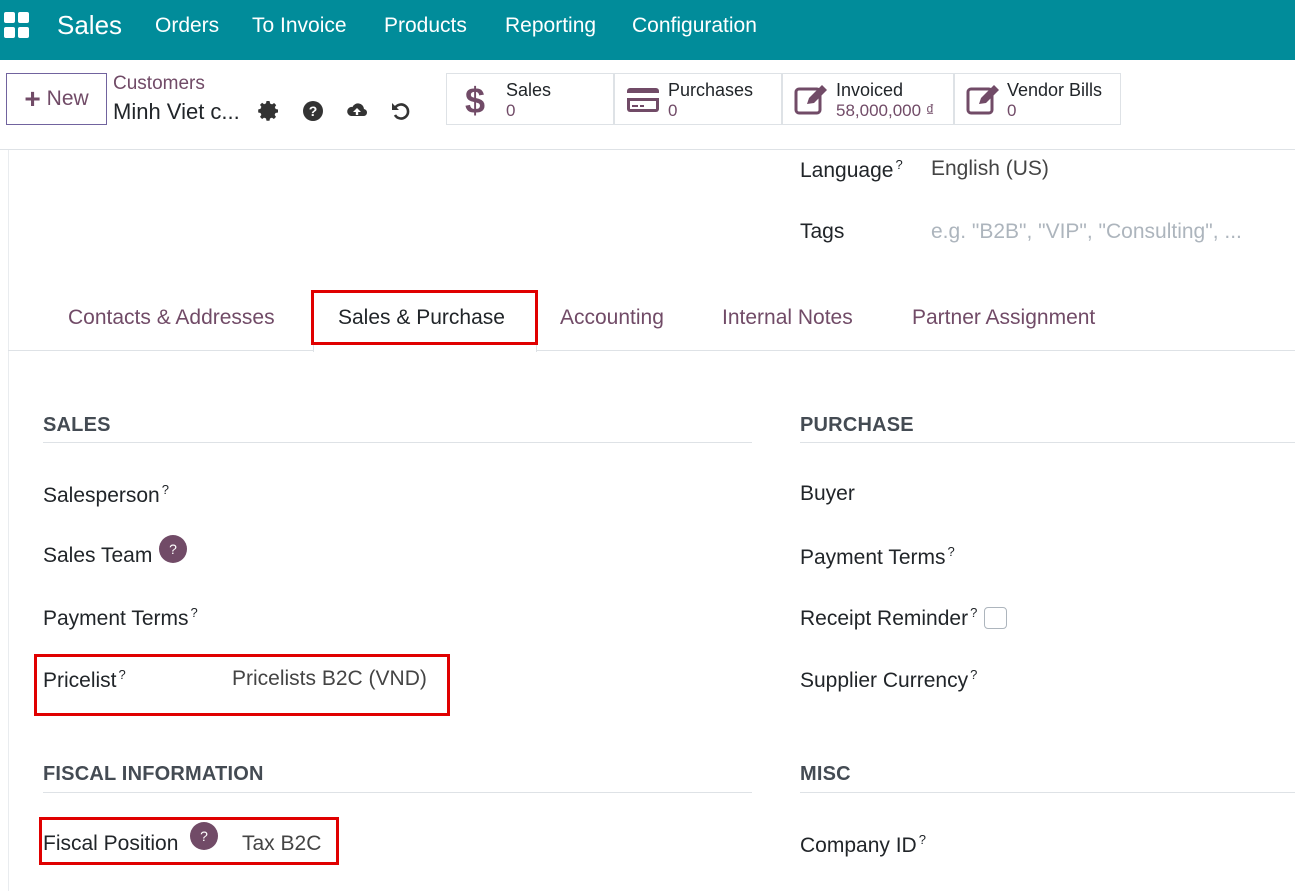 The height and width of the screenshot is (891, 1295). Describe the element at coordinates (8, 520) in the screenshot. I see `sheet-left-border` at that location.